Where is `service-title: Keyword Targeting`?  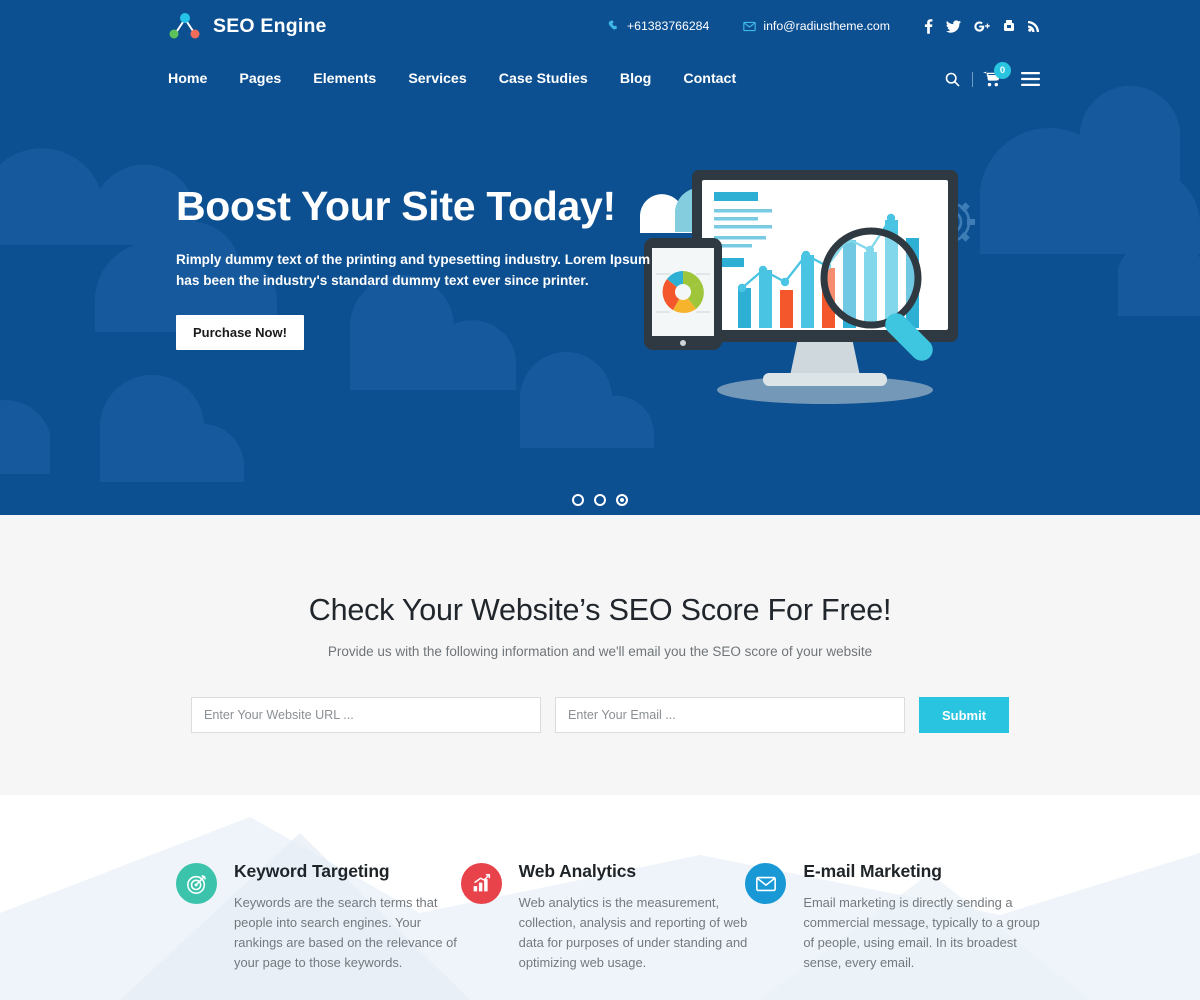 service-title: Keyword Targeting is located at coordinates (312, 871).